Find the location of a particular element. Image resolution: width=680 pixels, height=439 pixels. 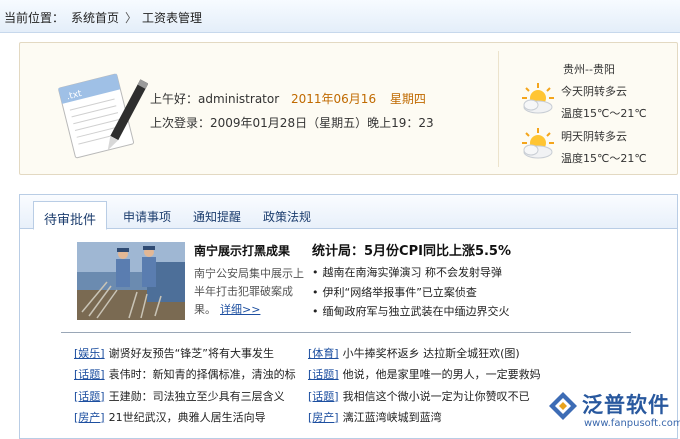

news-link: 我相信这个微小说一定为让你赞叹不已 is located at coordinates (436, 396).